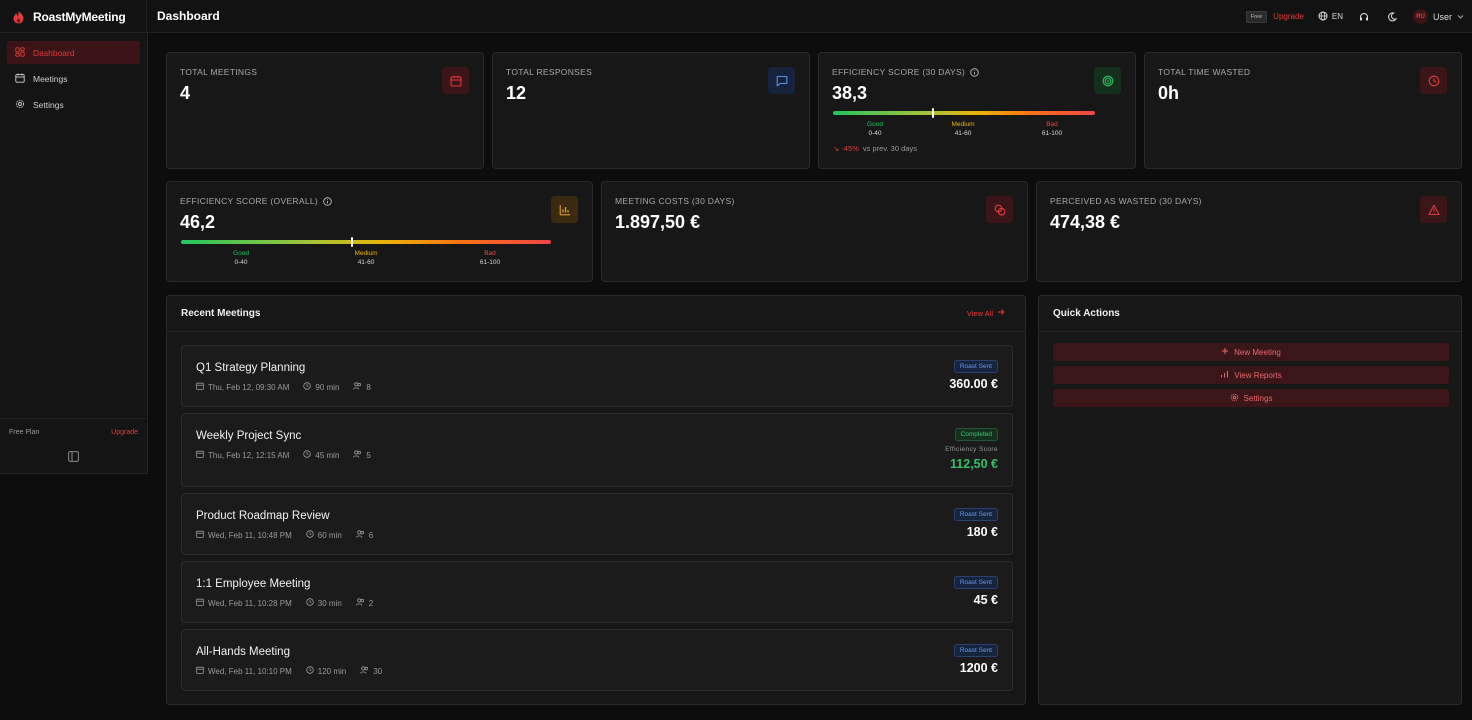 The height and width of the screenshot is (720, 1472). I want to click on page-title: Dashboard, so click(188, 16).